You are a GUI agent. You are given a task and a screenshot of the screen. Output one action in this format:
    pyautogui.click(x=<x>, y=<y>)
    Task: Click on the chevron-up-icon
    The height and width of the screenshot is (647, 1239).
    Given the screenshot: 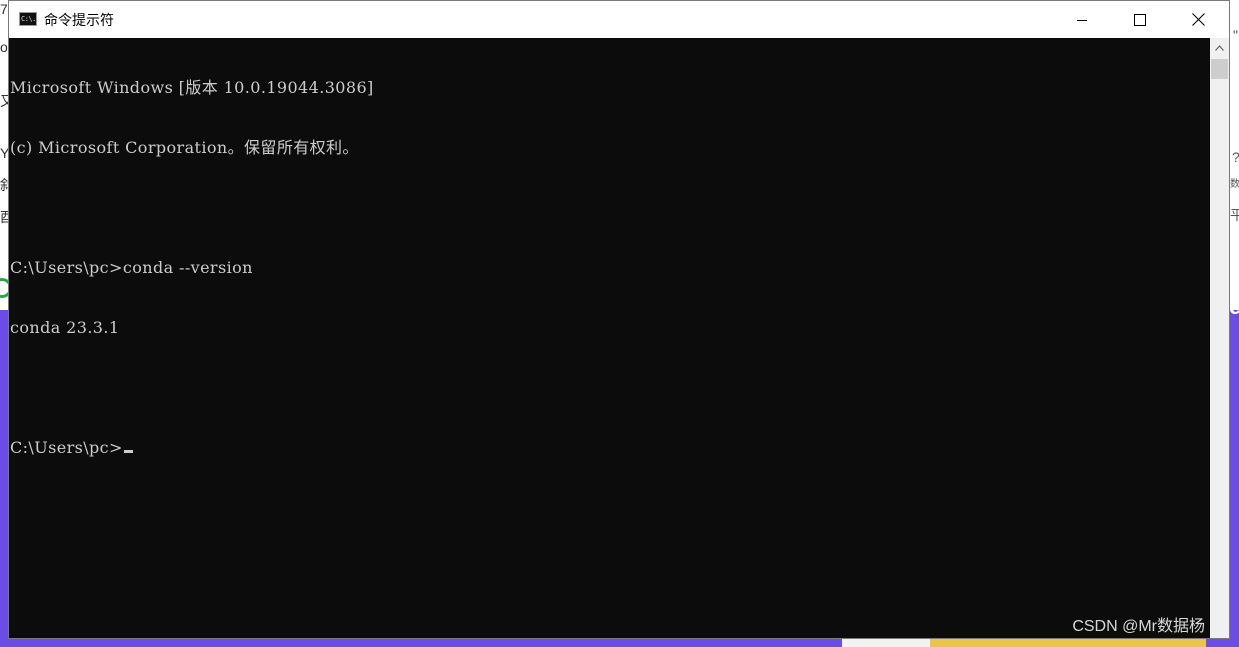 What is the action you would take?
    pyautogui.click(x=1219, y=48)
    